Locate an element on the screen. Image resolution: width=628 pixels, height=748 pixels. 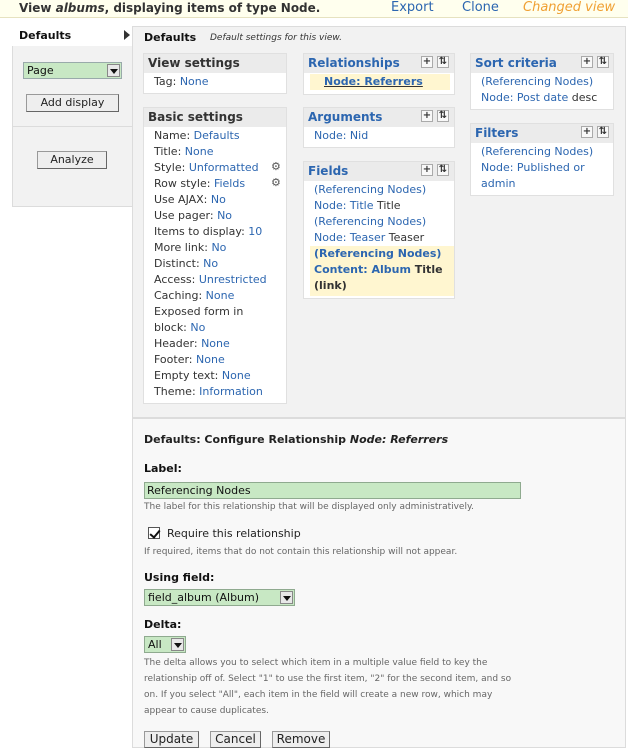
field-2-relationship: (Referencing Nodes) is located at coordinates (370, 221).